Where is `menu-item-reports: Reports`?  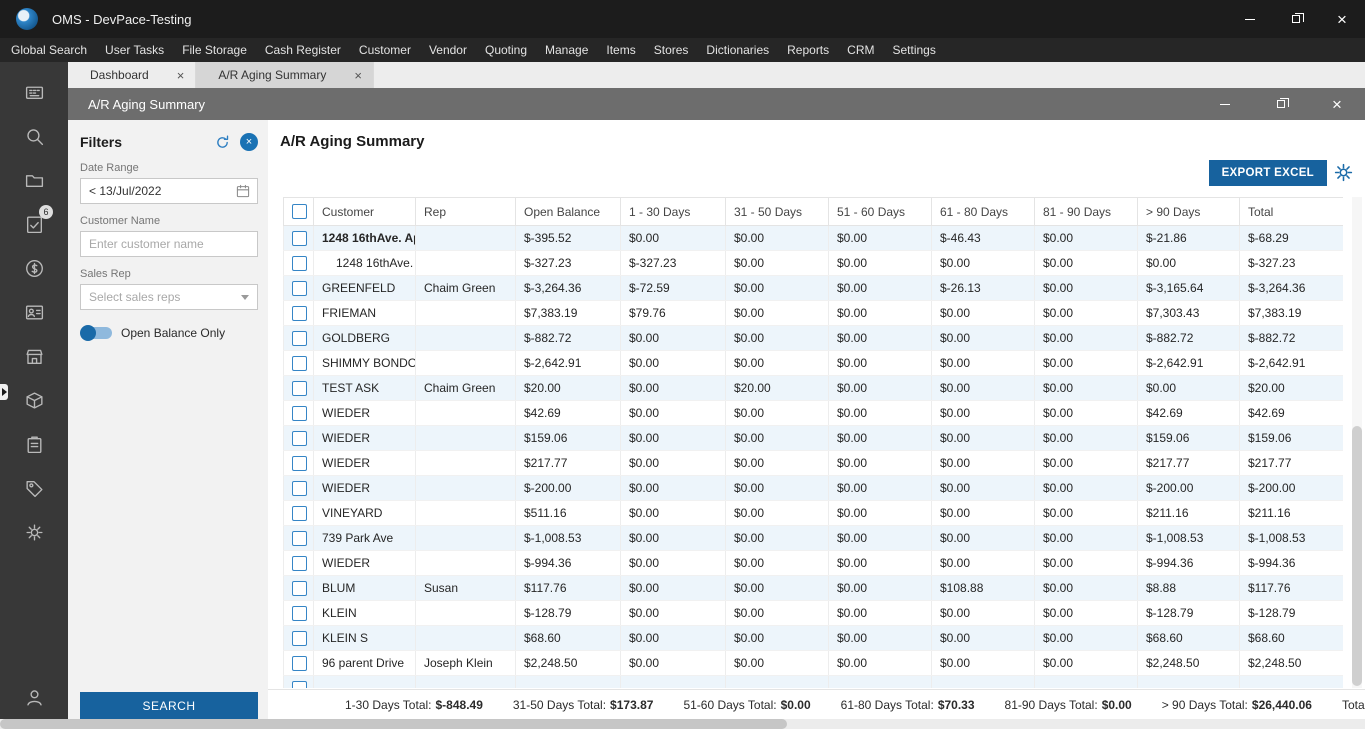
menu-item-reports: Reports is located at coordinates (808, 50).